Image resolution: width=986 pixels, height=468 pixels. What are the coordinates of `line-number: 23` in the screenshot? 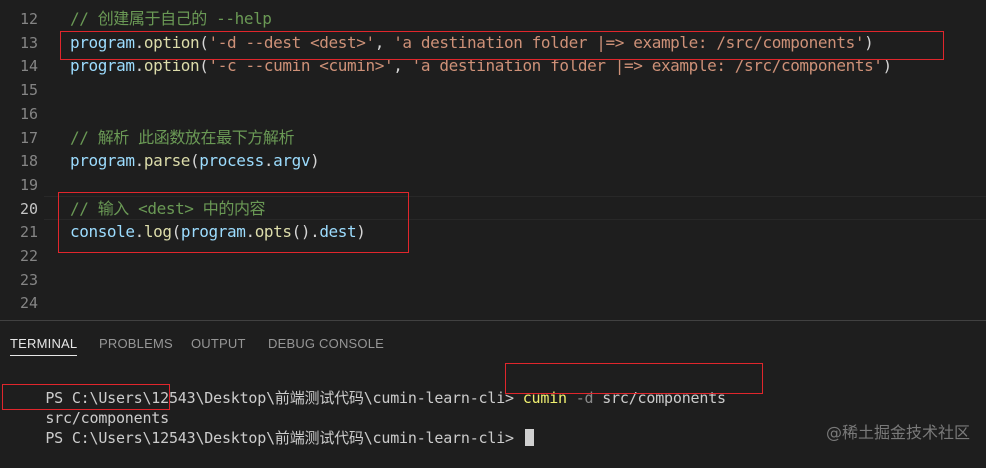 It's located at (28, 279).